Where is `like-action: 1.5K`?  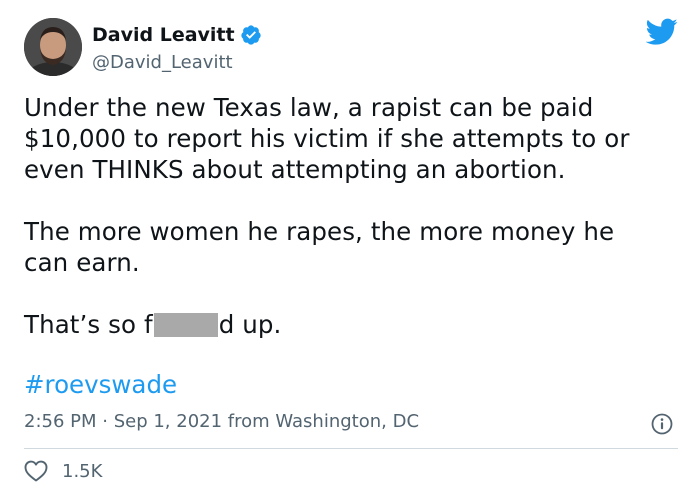 like-action: 1.5K is located at coordinates (63, 471).